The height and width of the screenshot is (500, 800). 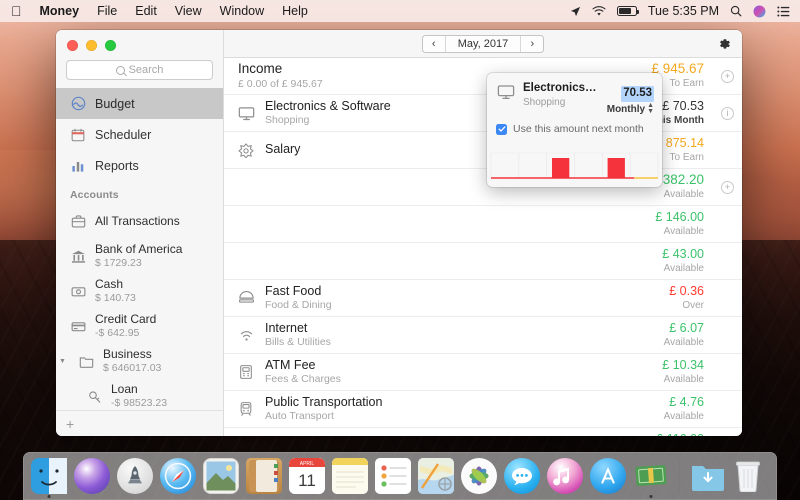 I want to click on close-button, so click(x=72, y=45).